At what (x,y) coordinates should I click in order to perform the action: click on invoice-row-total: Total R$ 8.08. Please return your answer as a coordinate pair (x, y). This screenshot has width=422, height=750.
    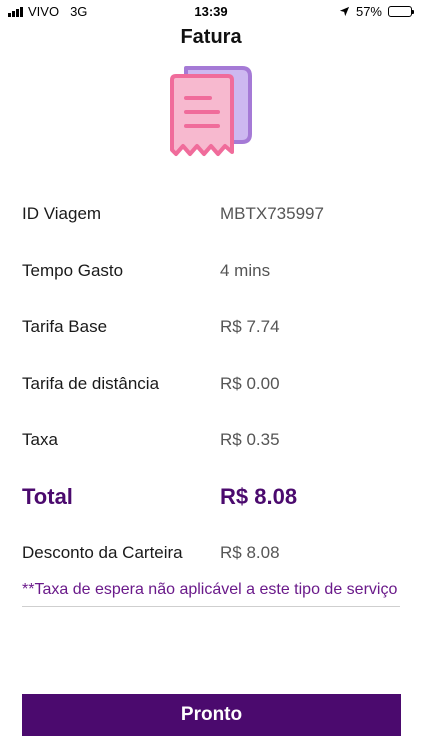
    Looking at the image, I should click on (212, 497).